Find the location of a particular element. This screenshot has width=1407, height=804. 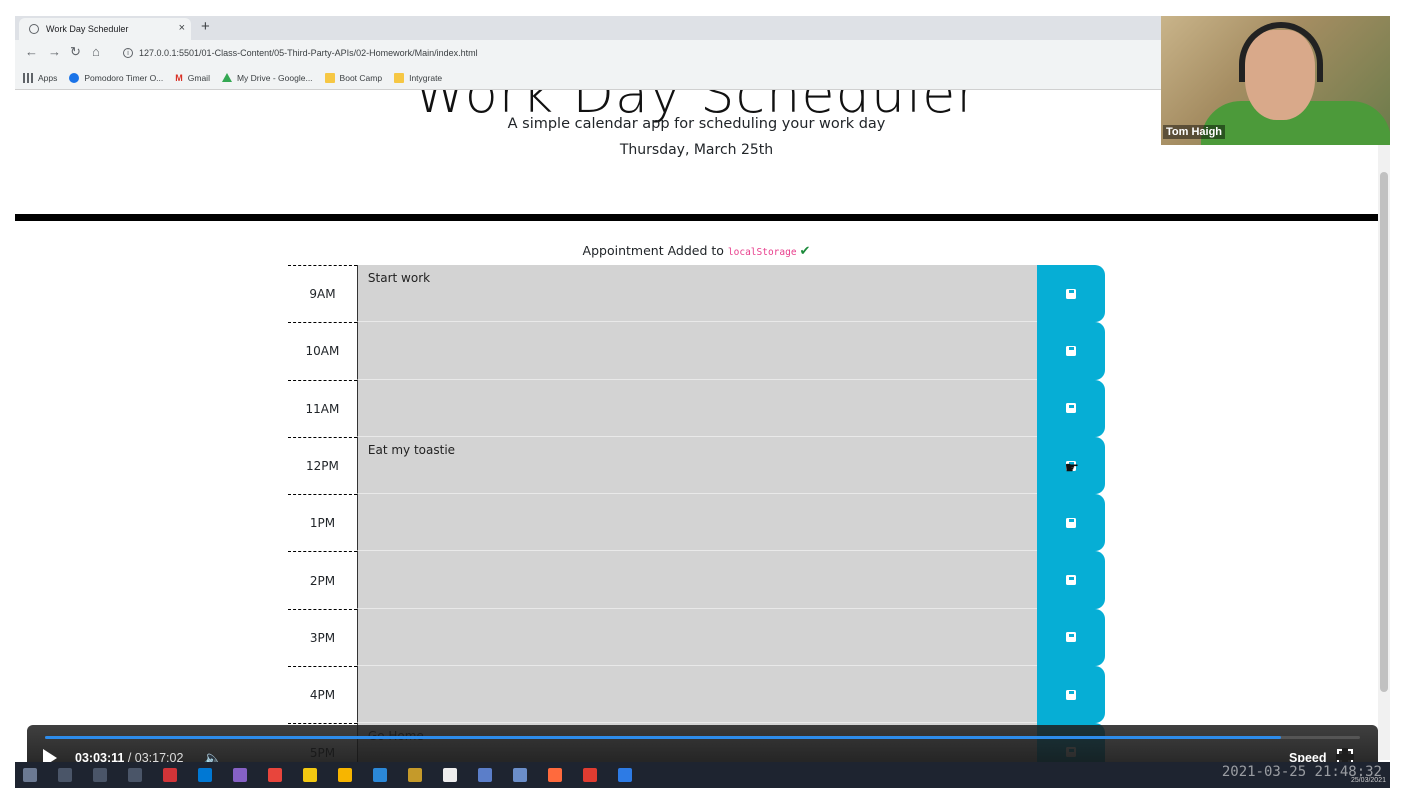

tab-work-day-scheduler: Work Day Scheduler × is located at coordinates (105, 29).